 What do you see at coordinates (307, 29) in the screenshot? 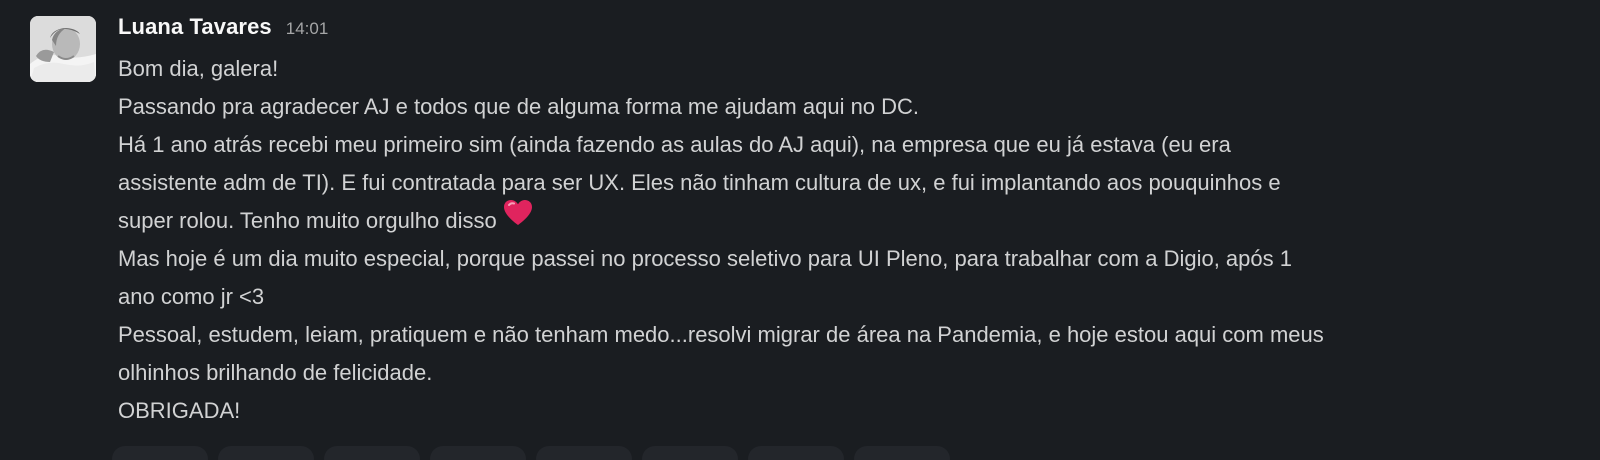
I see `message-timestamp: 14:01` at bounding box center [307, 29].